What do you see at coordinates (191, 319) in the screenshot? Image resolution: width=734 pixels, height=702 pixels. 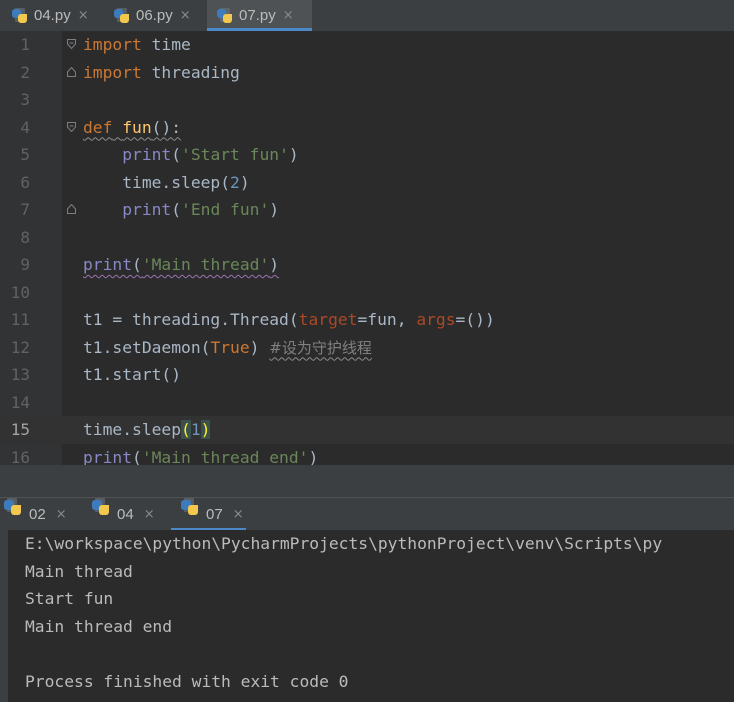 I see `code-token: t1 = threading.Thread(` at bounding box center [191, 319].